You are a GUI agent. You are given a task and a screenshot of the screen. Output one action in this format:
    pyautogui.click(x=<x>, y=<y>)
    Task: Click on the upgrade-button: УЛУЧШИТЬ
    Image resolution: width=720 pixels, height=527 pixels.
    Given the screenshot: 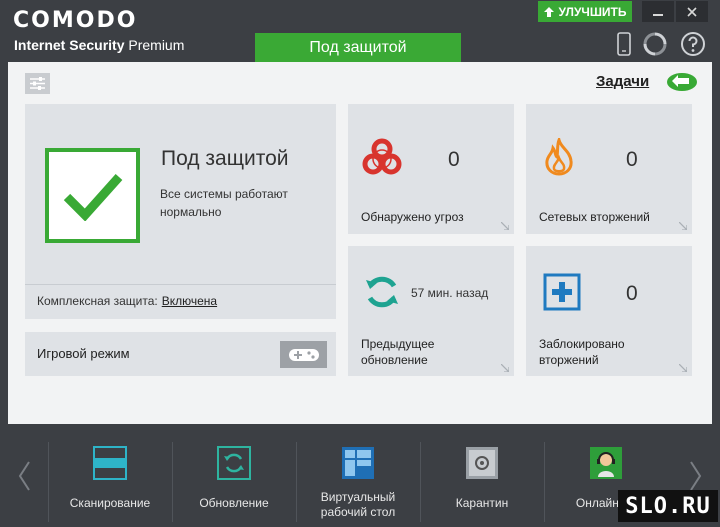 What is the action you would take?
    pyautogui.click(x=585, y=11)
    